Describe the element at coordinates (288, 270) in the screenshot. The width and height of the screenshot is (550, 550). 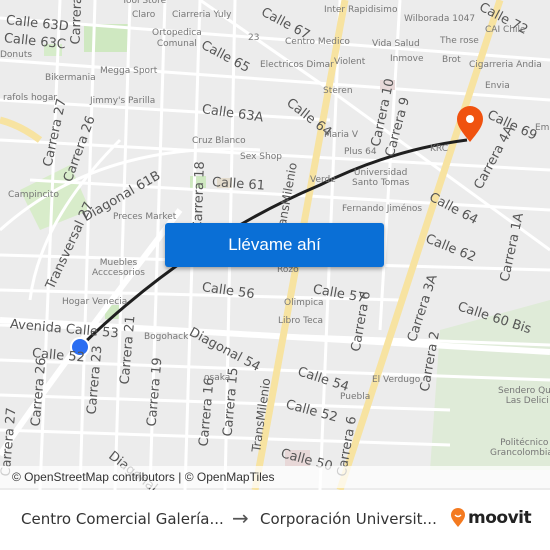
I see `poi-label: Rozo` at that location.